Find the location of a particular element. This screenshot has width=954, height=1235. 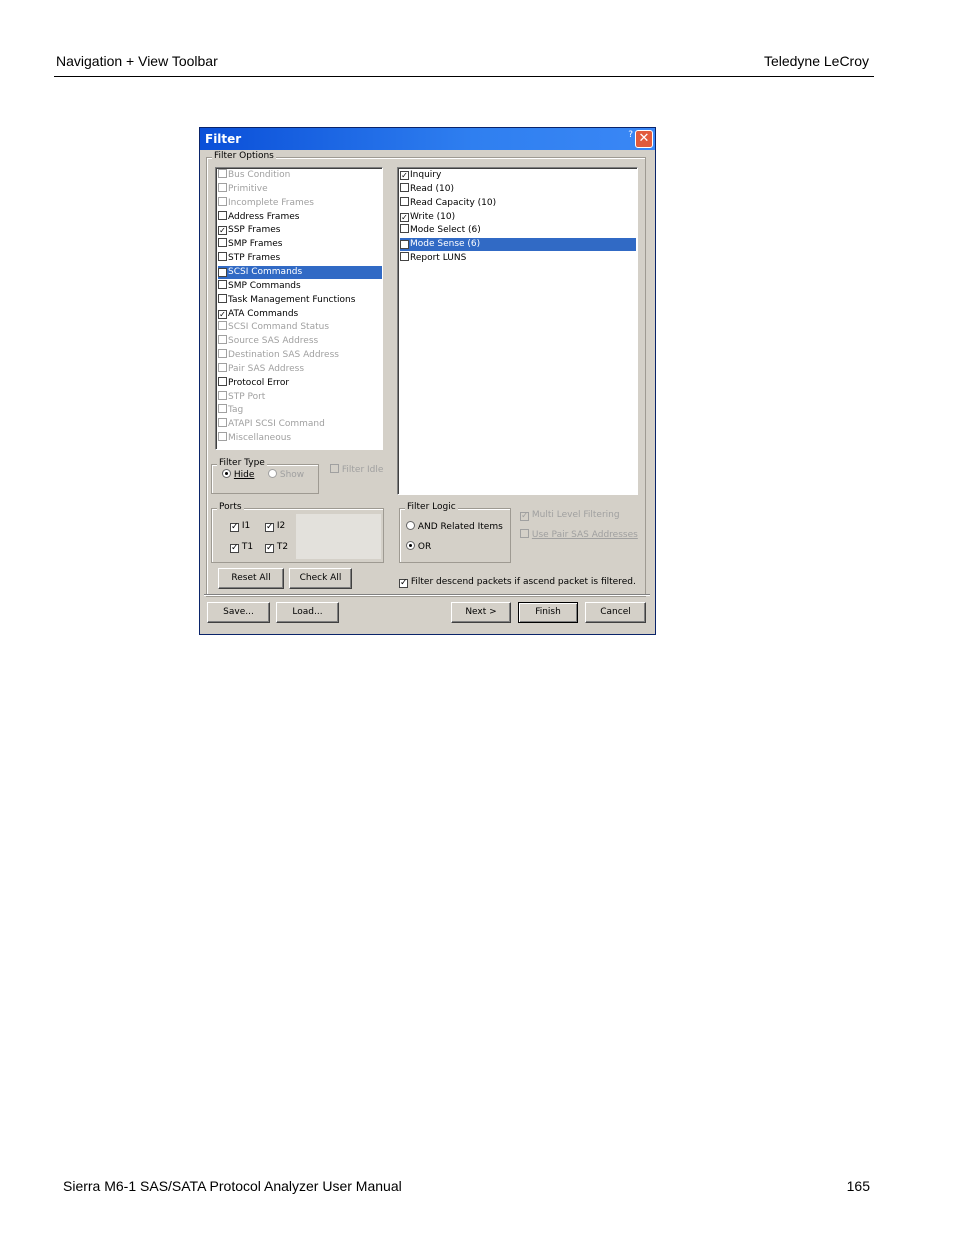

list-item: Read (10) is located at coordinates (518, 189).